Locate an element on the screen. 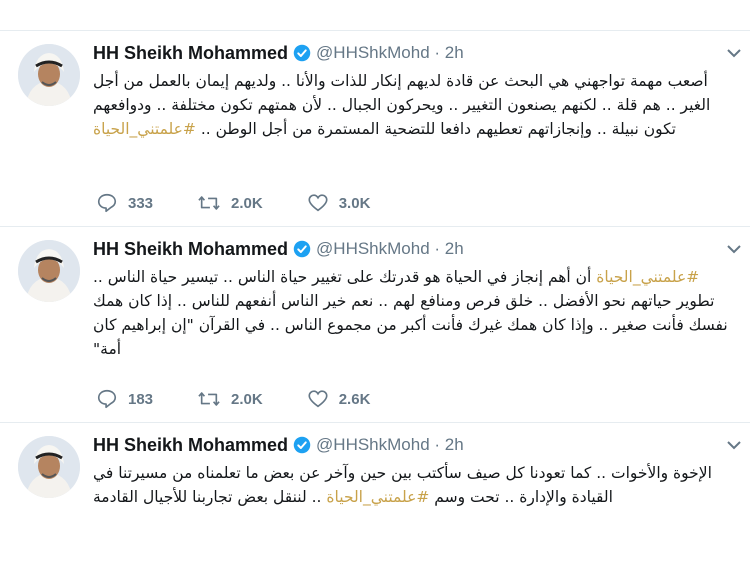 This screenshot has height=564, width=750. reply-count: 333 is located at coordinates (141, 203).